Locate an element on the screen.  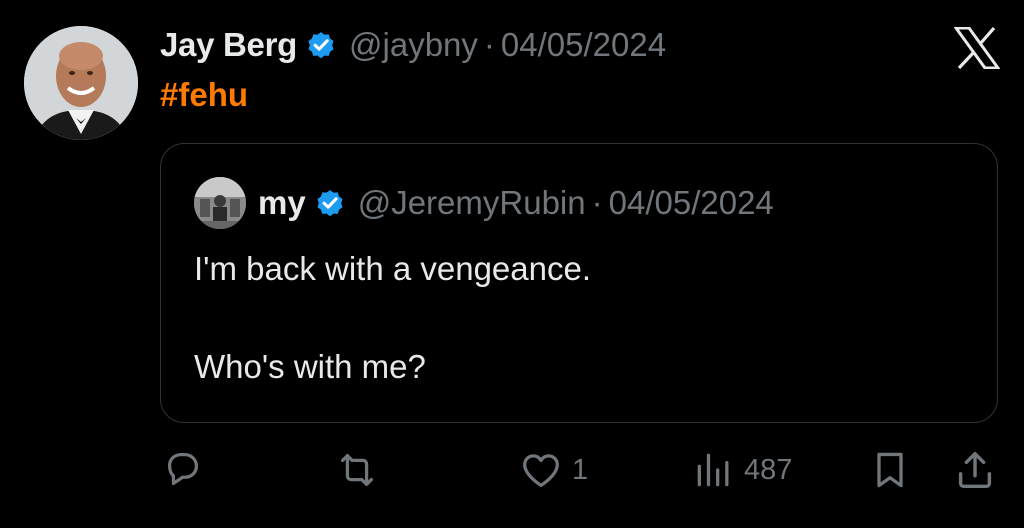
reply-button is located at coordinates (183, 470).